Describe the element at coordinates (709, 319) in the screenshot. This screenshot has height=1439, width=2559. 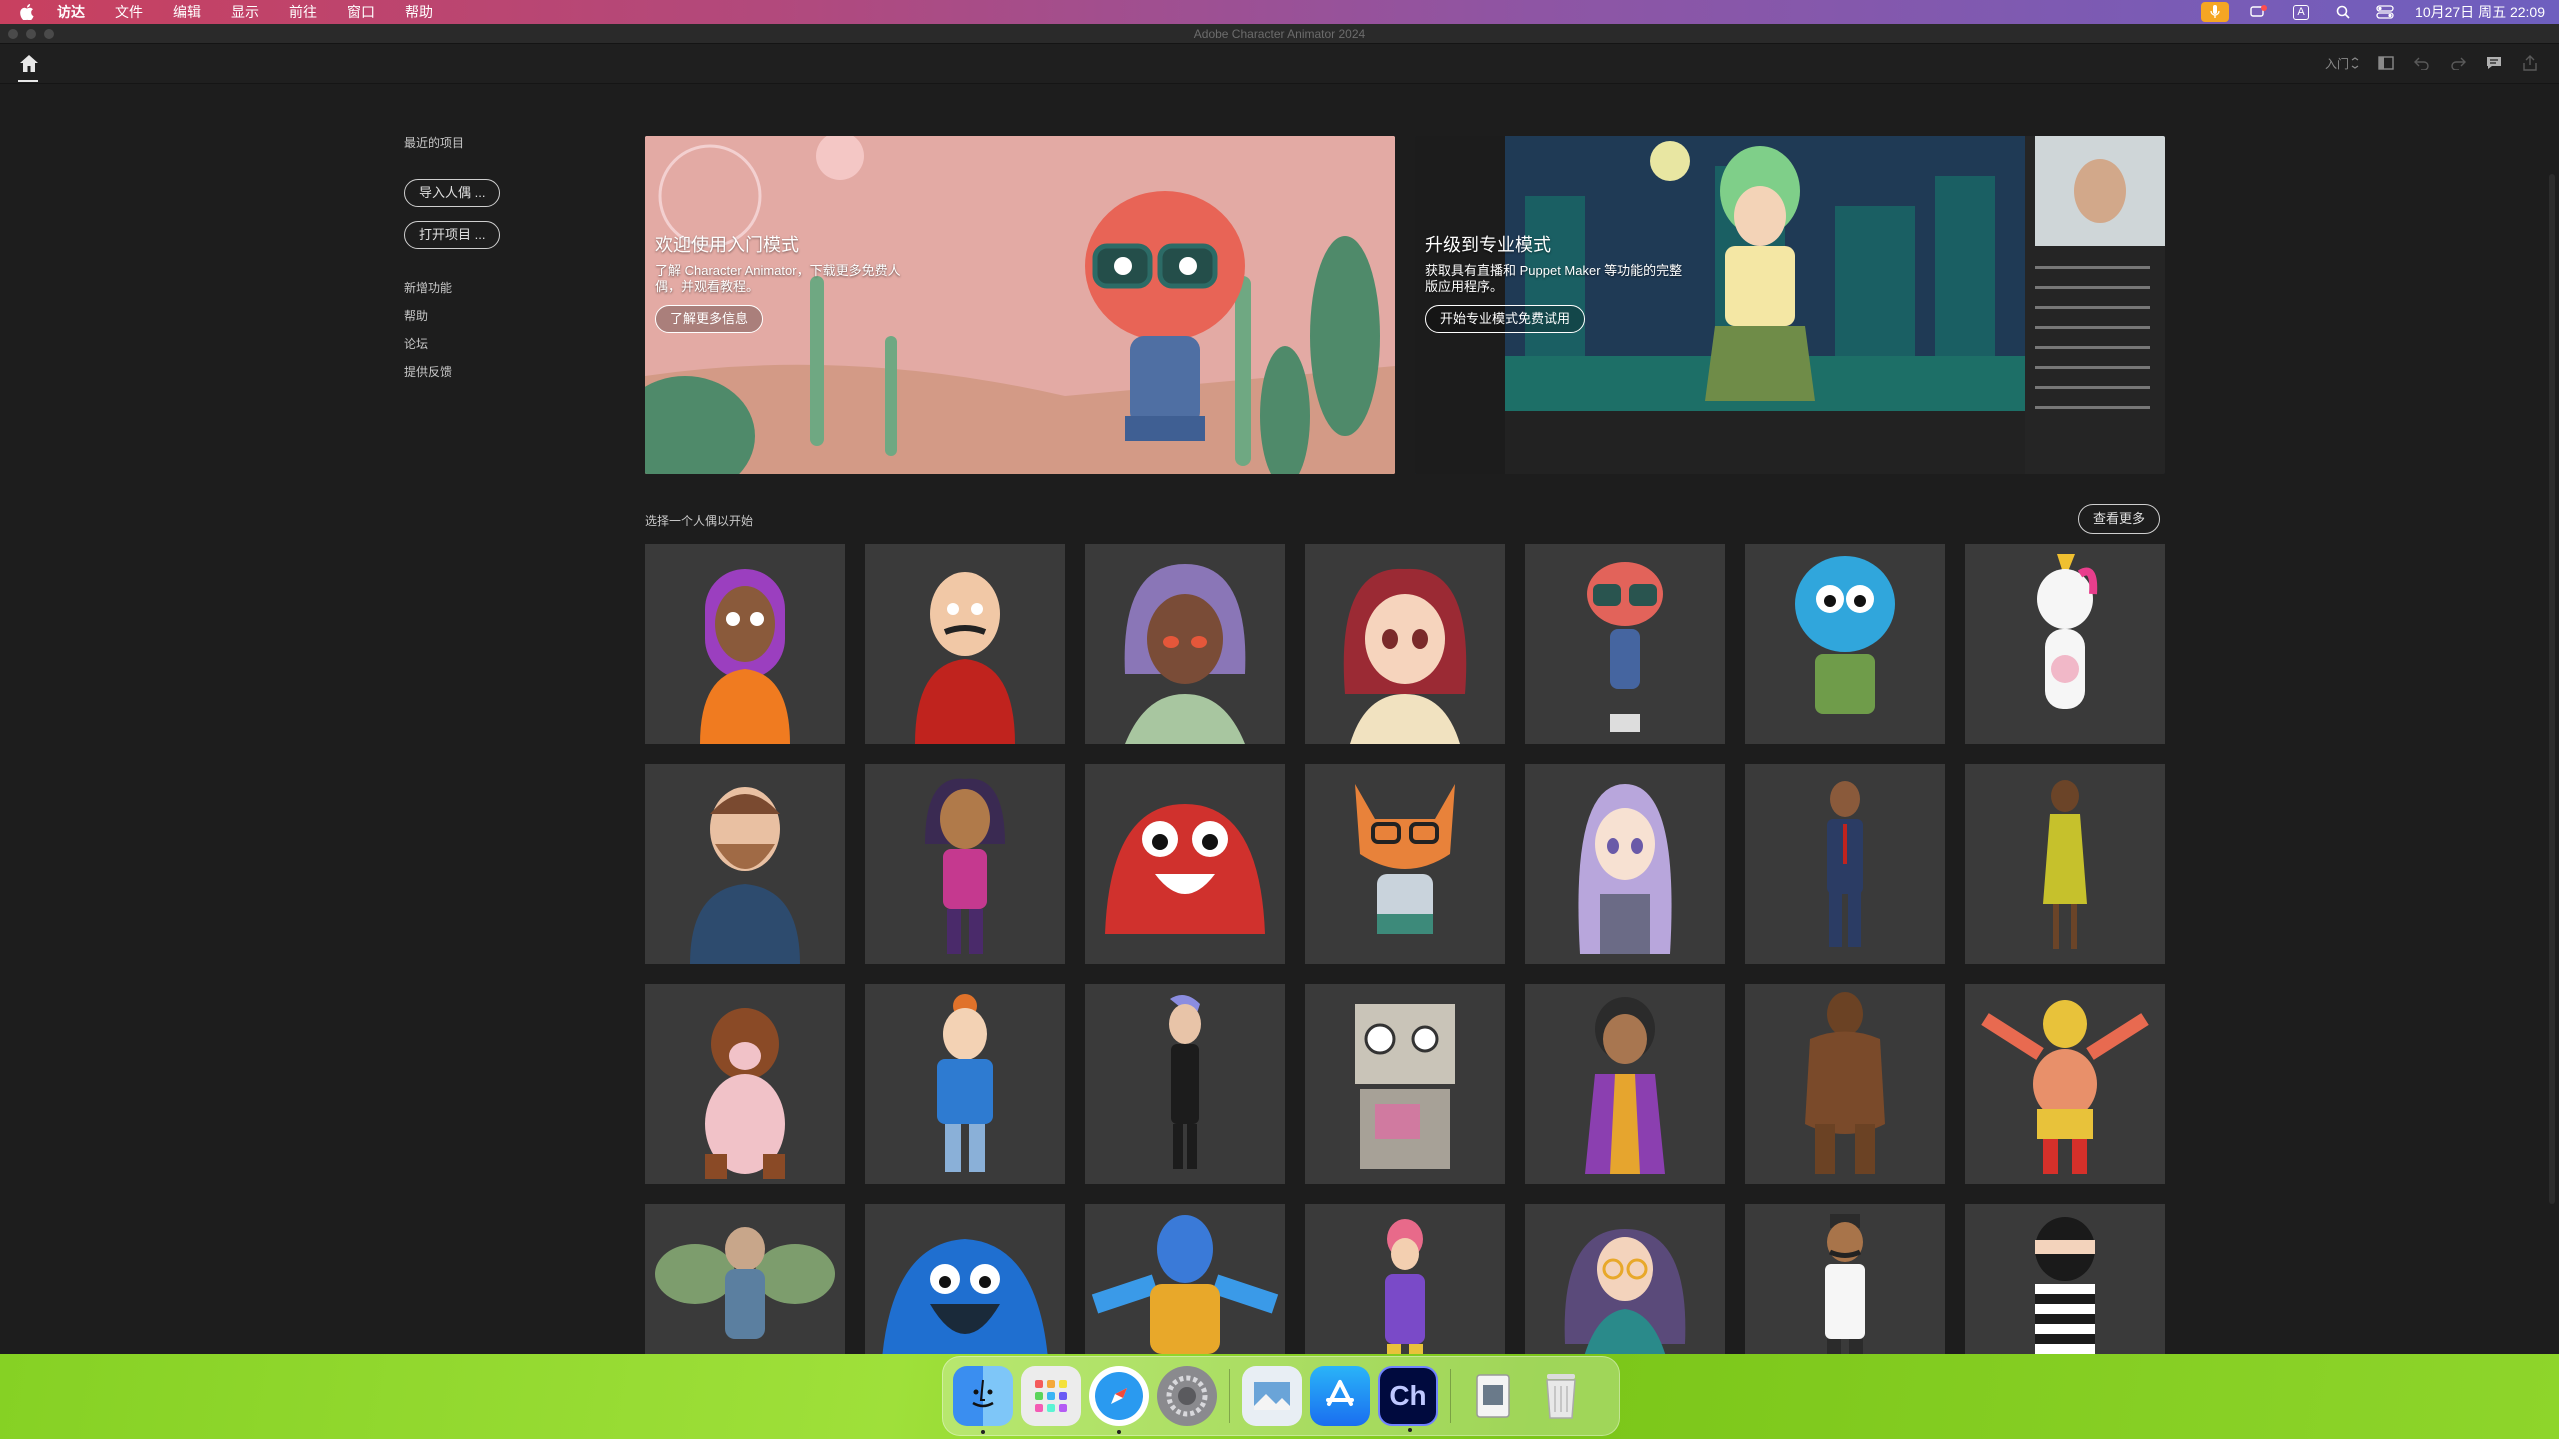
I see `learn-more-button: 了解更多信息` at that location.